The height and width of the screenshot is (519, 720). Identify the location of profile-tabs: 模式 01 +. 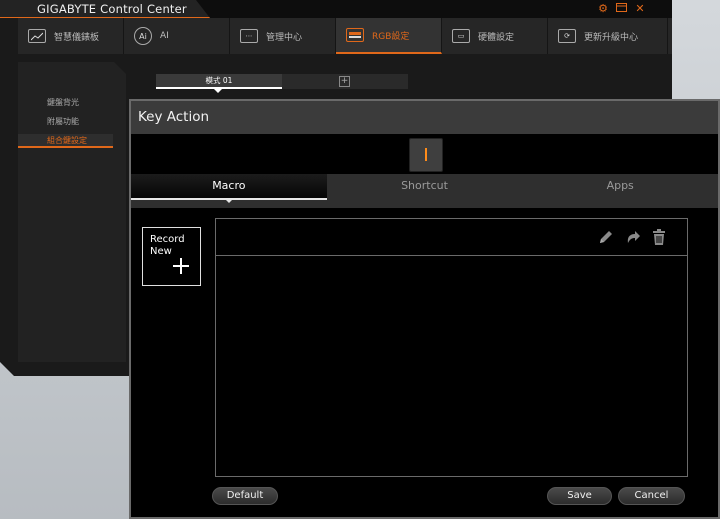
(282, 83).